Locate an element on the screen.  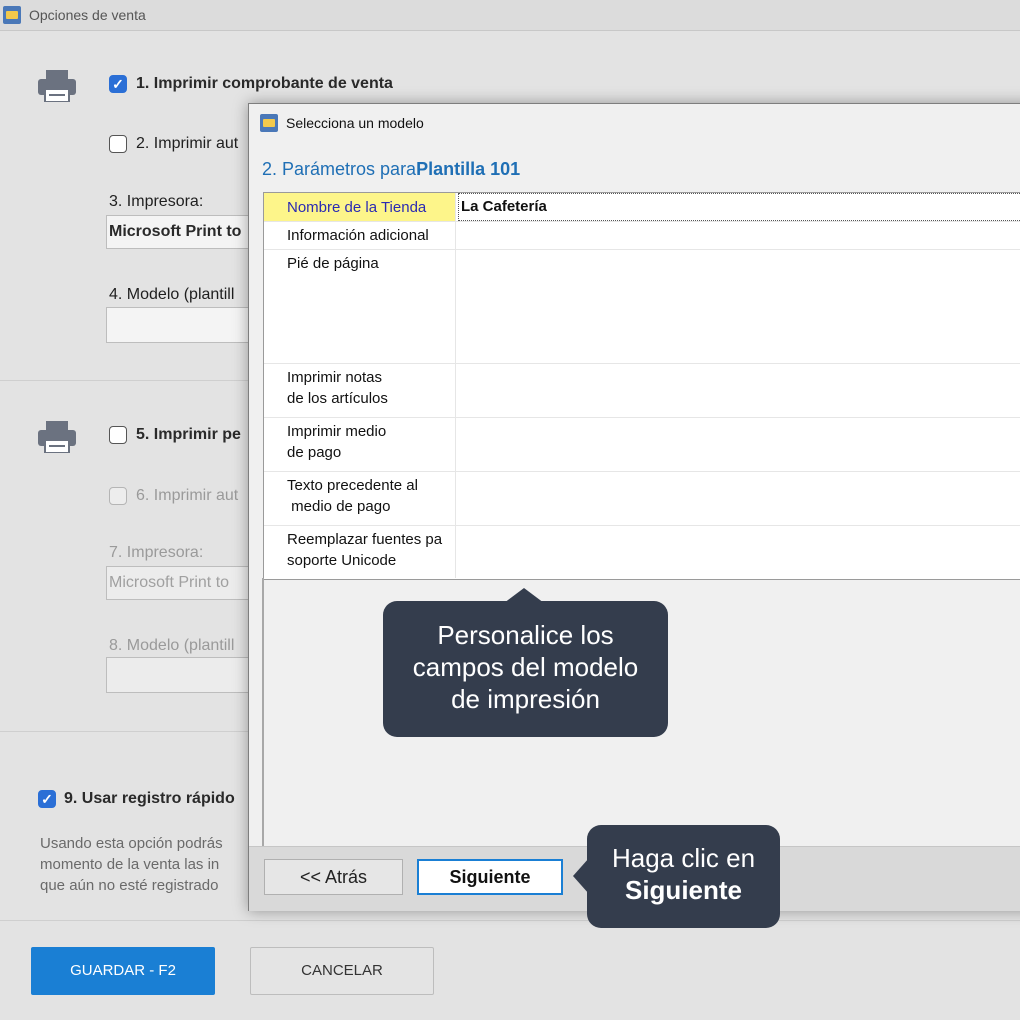
window-titlebar: Opciones de venta is located at coordinates (510, 15).